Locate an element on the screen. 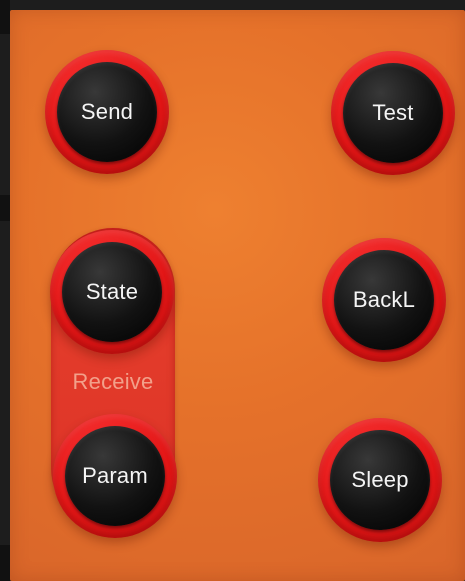 The height and width of the screenshot is (581, 465). panel-edge-mark-middle is located at coordinates (5, 208).